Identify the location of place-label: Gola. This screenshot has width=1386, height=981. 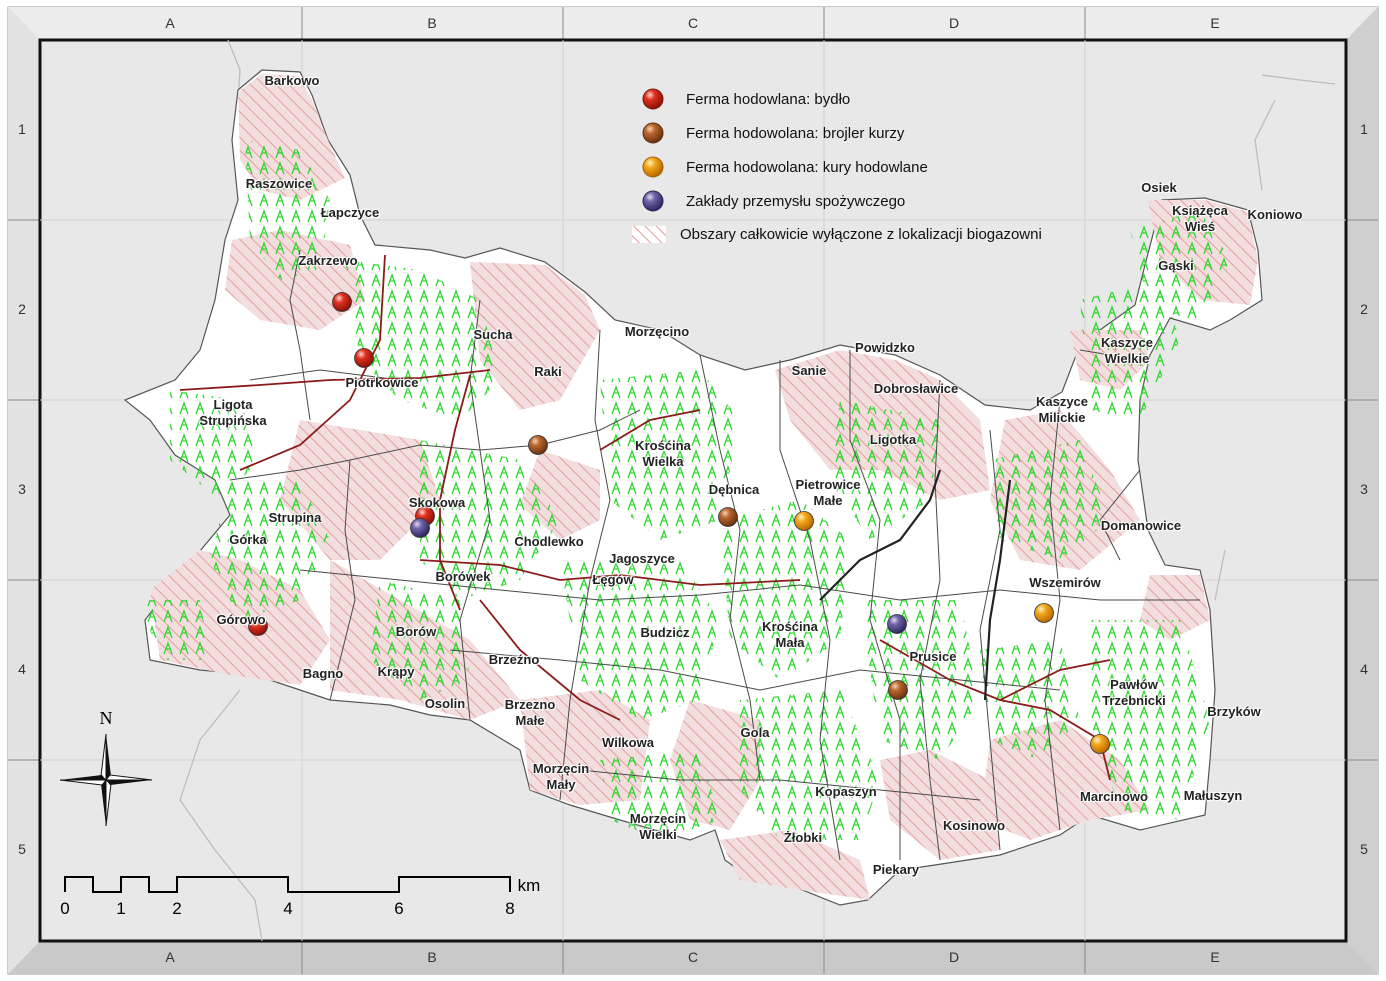
(755, 732).